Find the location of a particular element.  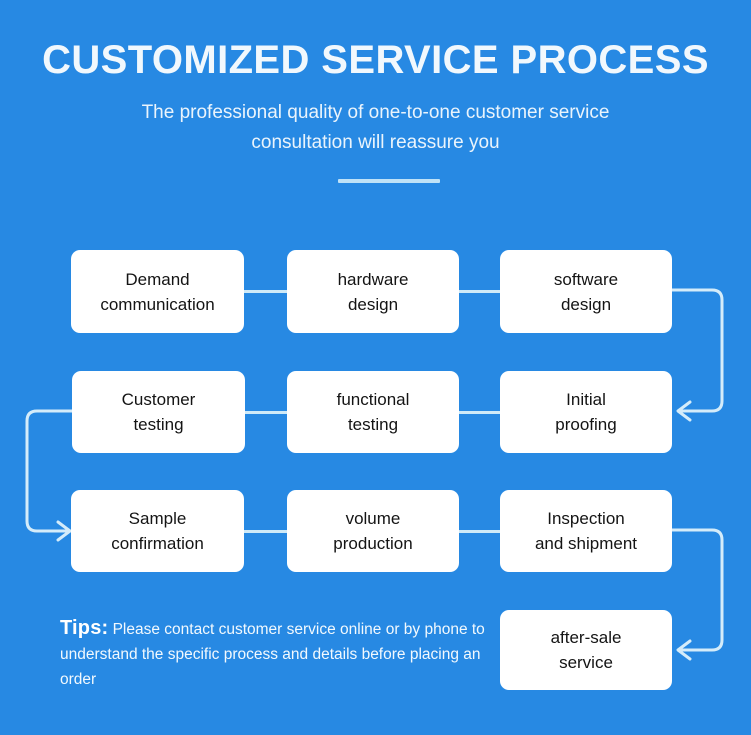

connector-software-to-initial-arrowhead is located at coordinates (684, 411).